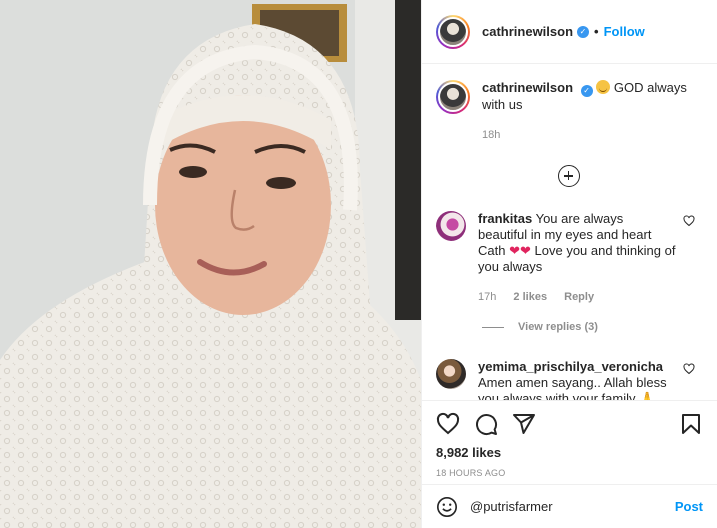  Describe the element at coordinates (558, 327) in the screenshot. I see `view-replies-label: View replies (3)` at that location.